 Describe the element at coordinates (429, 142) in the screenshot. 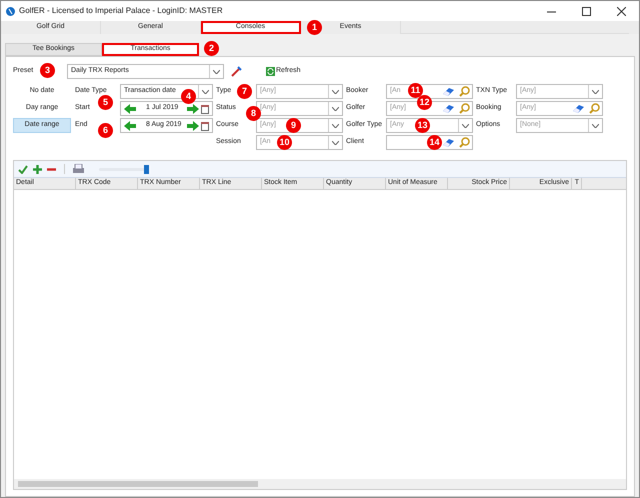

I see `lookup-field` at that location.